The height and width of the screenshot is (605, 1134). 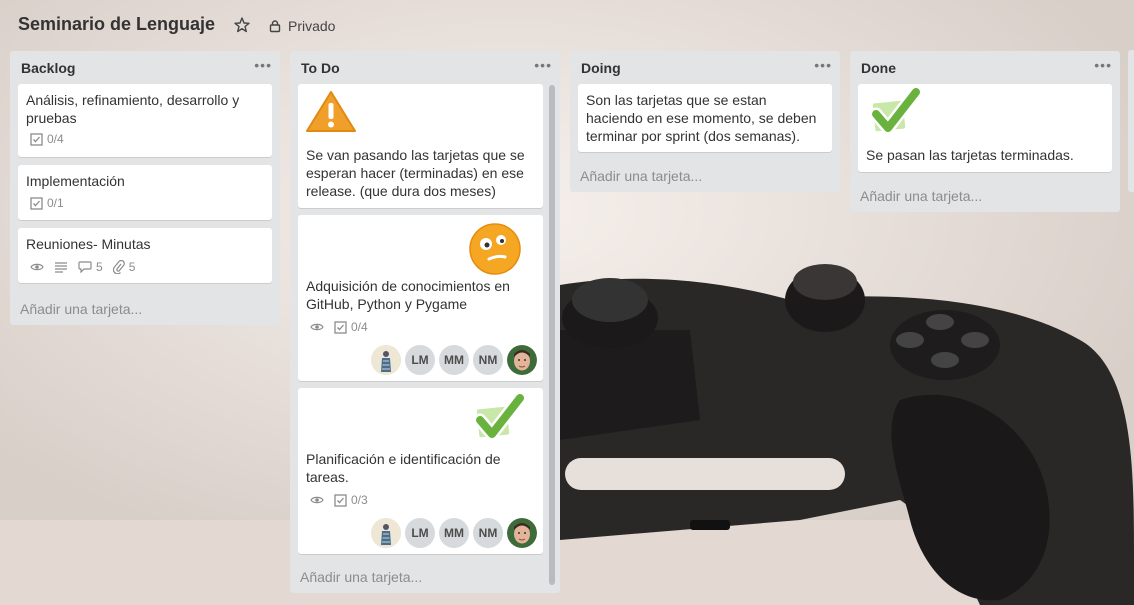 I want to click on paperclip-icon, so click(x=118, y=267).